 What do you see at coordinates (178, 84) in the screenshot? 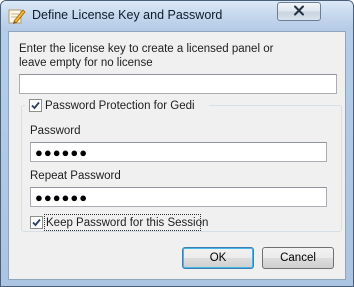
I see `license-key-input` at bounding box center [178, 84].